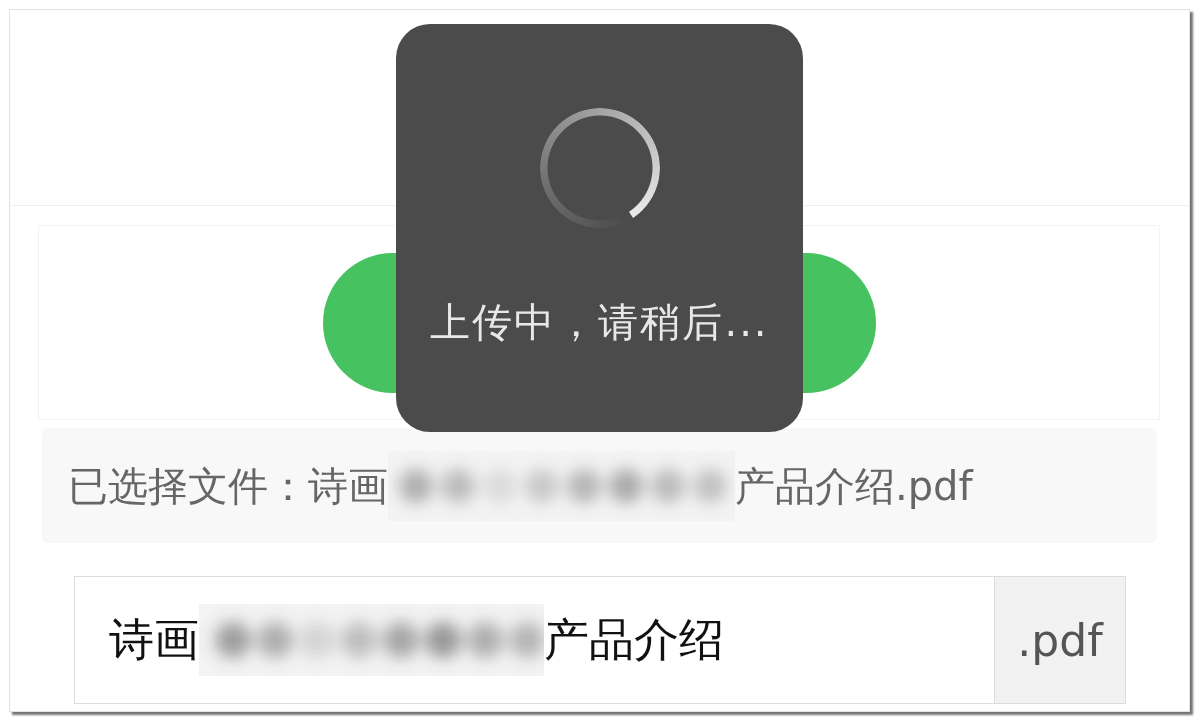 This screenshot has height=722, width=1200. What do you see at coordinates (1060, 640) in the screenshot?
I see `file-extension-suffix: .pdf` at bounding box center [1060, 640].